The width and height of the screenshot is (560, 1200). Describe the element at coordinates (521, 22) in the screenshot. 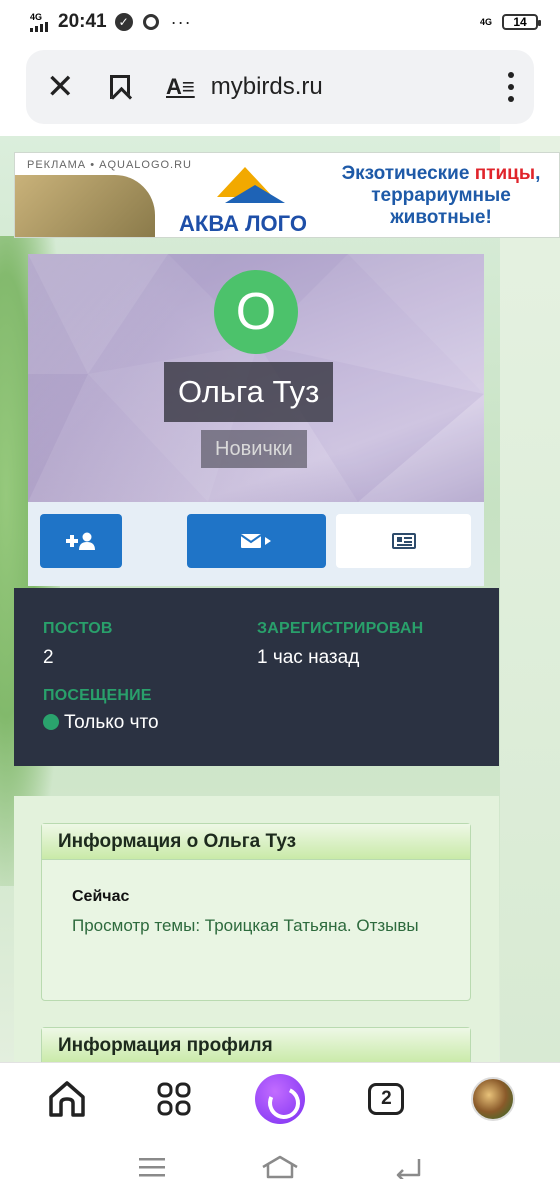

I see `battery-icon: 14` at that location.